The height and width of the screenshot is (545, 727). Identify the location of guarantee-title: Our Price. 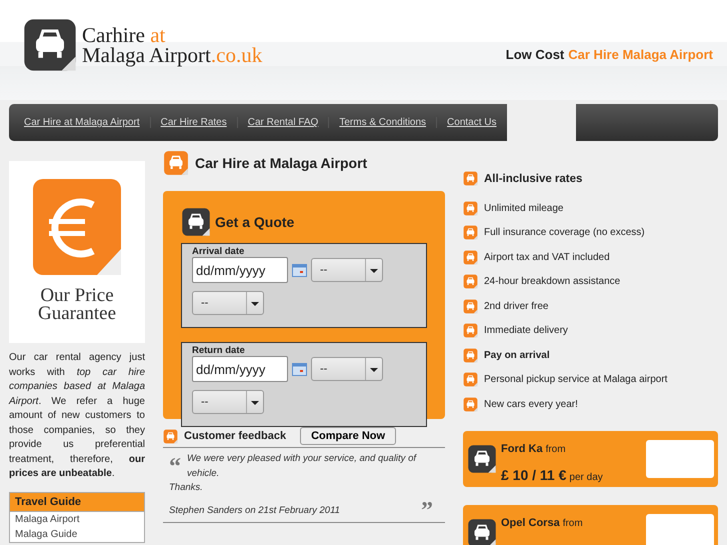
(77, 296).